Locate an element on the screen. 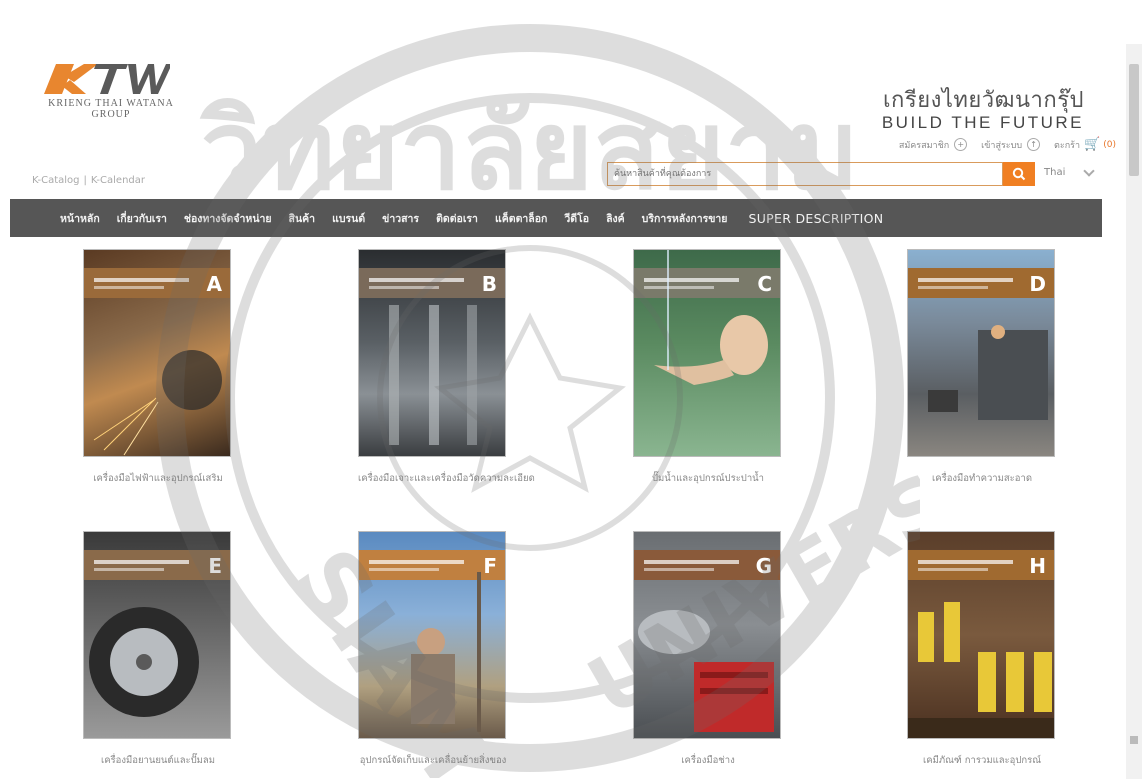 The image size is (1142, 779). nav-distribution: ช่องทางจัดจำหน่าย is located at coordinates (228, 218).